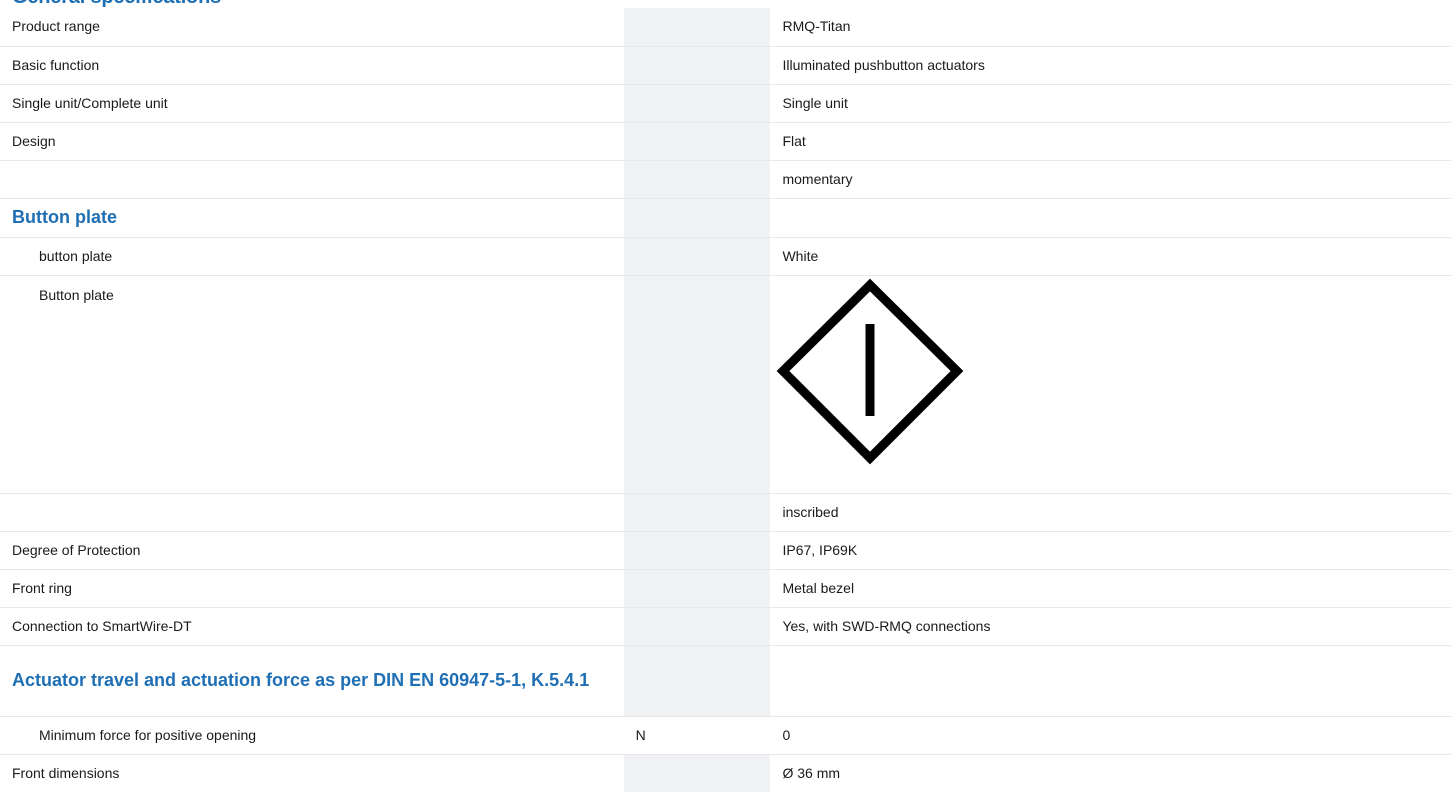 The width and height of the screenshot is (1451, 796). Describe the element at coordinates (1110, 512) in the screenshot. I see `row-value: inscribed` at that location.